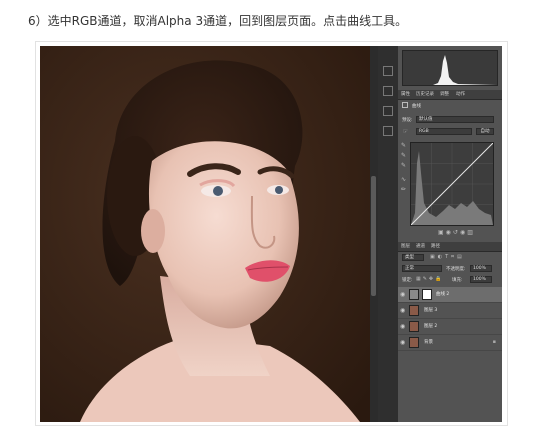 This screenshot has width=542, height=432. What do you see at coordinates (425, 94) in the screenshot?
I see `tab-history: 历史记录` at bounding box center [425, 94].